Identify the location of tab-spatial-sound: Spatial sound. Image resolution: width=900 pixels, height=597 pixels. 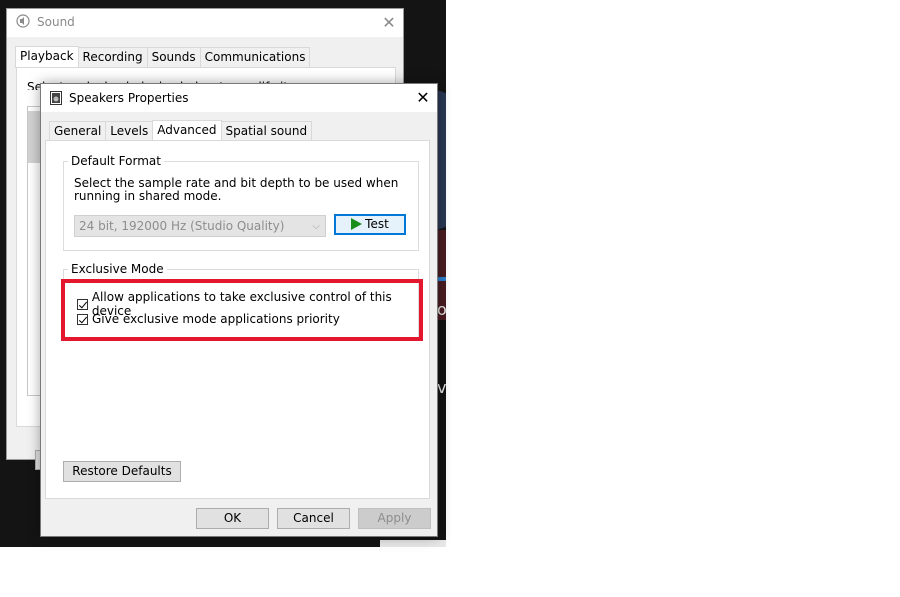
(266, 131).